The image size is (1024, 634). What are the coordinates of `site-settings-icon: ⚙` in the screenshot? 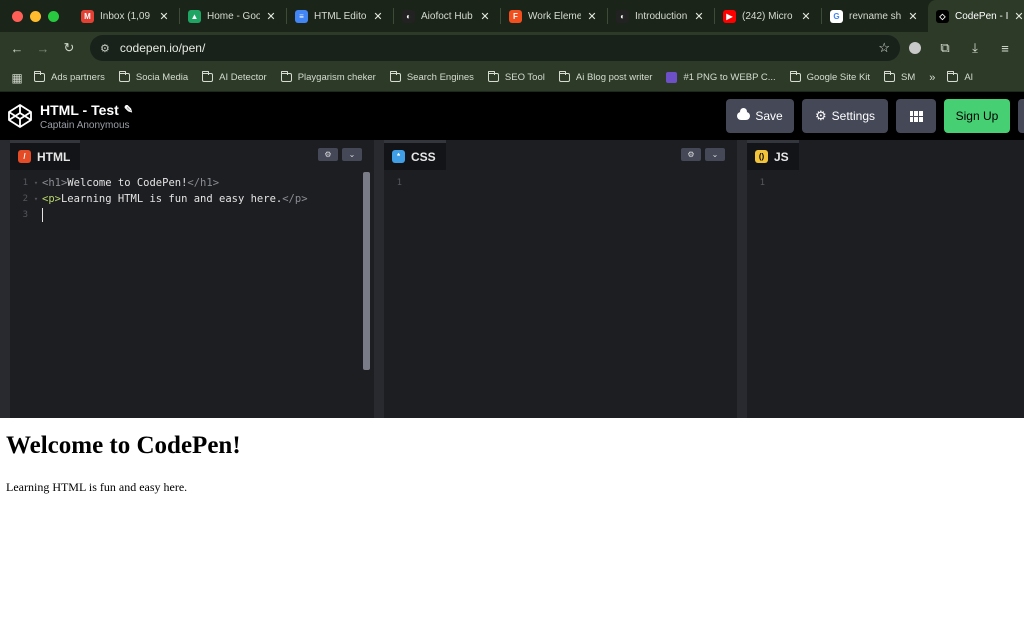 It's located at (105, 48).